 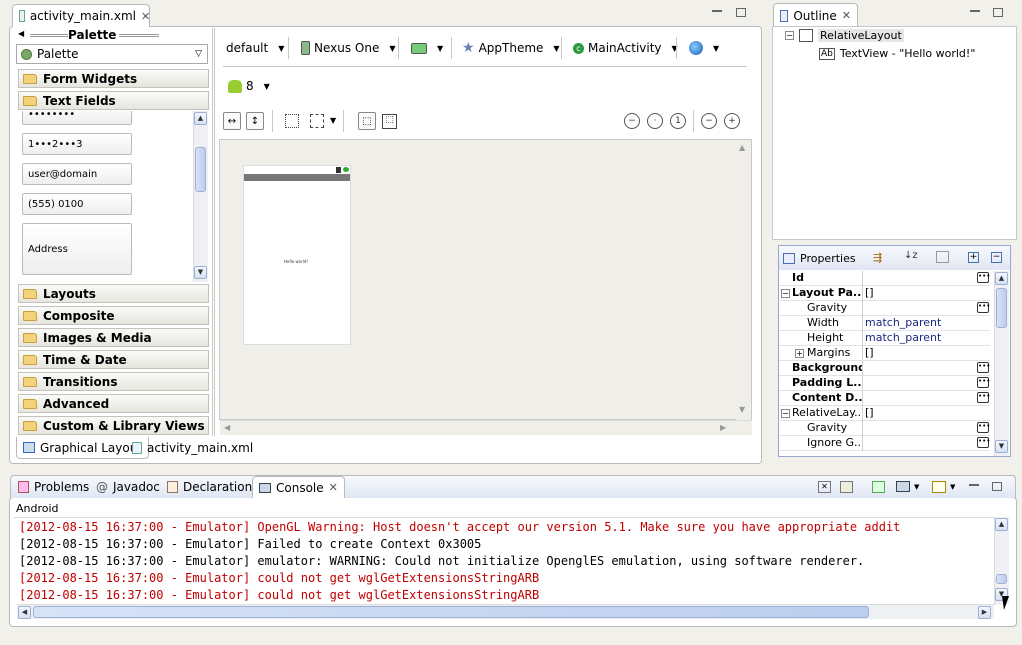 What do you see at coordinates (704, 48) in the screenshot?
I see `locale-dropdown: ▼` at bounding box center [704, 48].